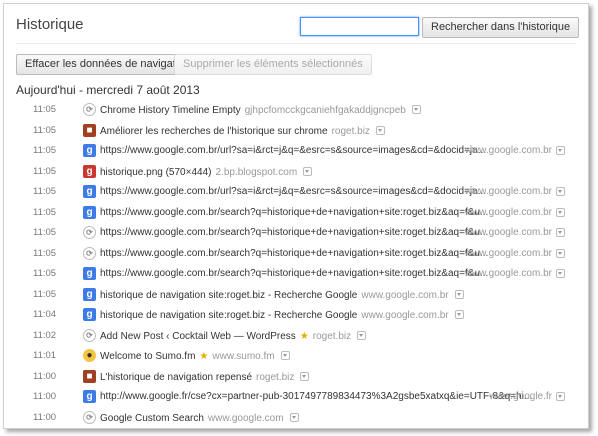  I want to click on entry-title: historique.png (570×444), so click(155, 172).